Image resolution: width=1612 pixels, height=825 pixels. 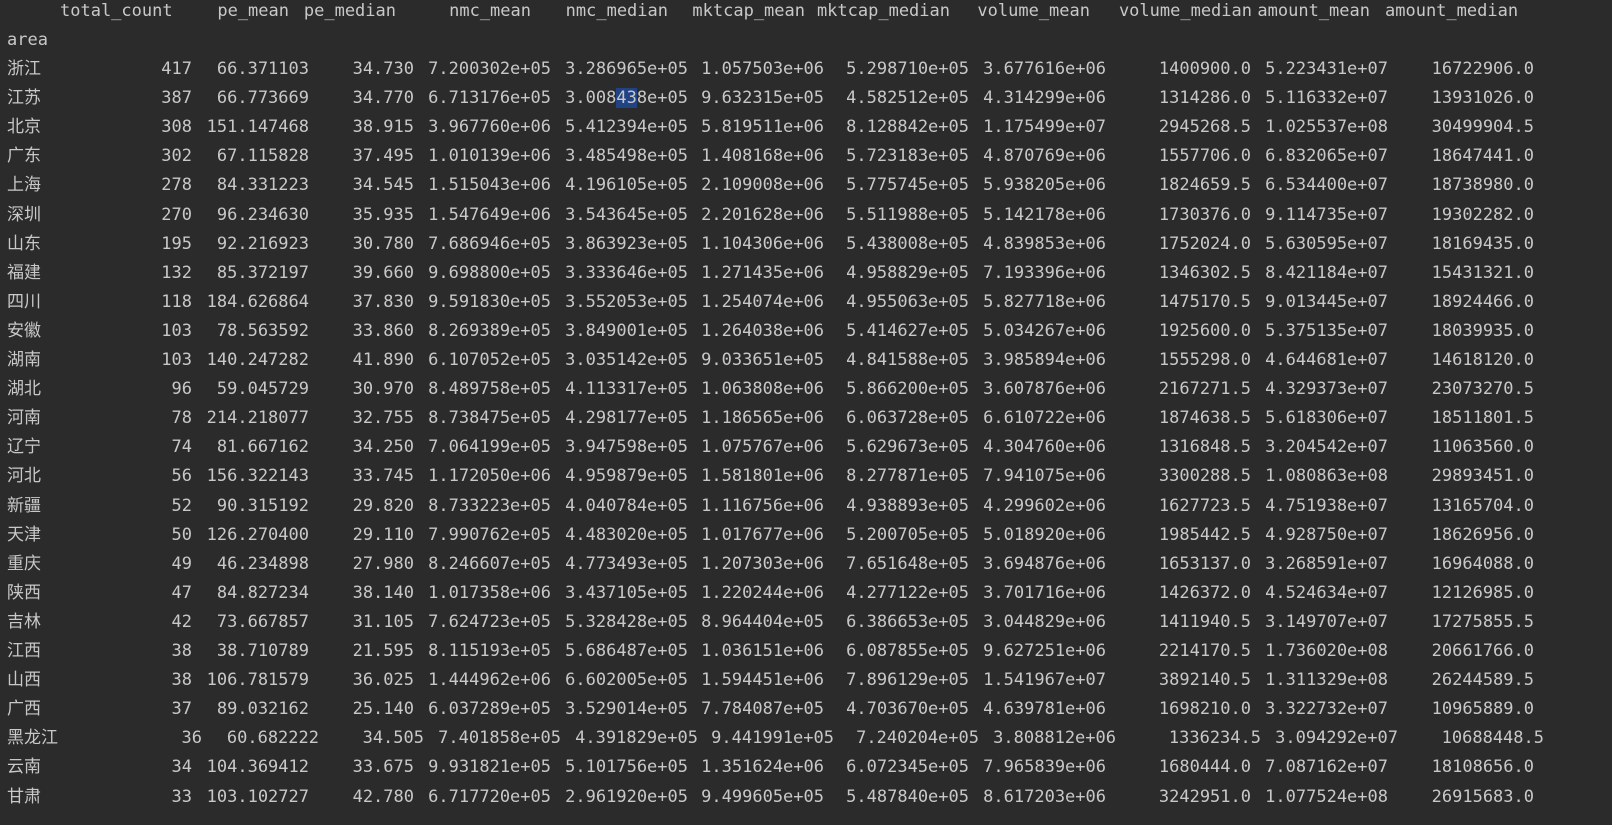 What do you see at coordinates (1044, 767) in the screenshot?
I see `cell-volume-mean: 7.965839e+06` at bounding box center [1044, 767].